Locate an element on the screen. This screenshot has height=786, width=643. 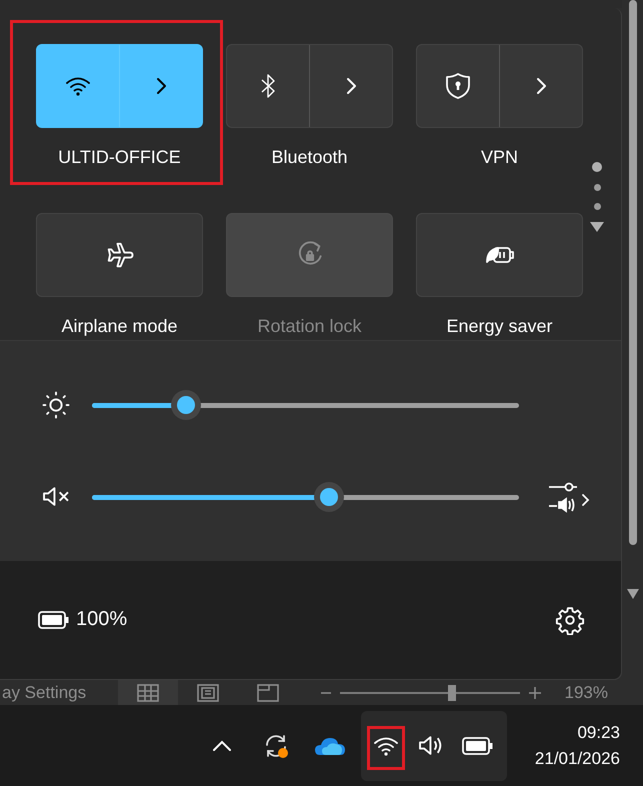
settings-icon is located at coordinates (570, 619).